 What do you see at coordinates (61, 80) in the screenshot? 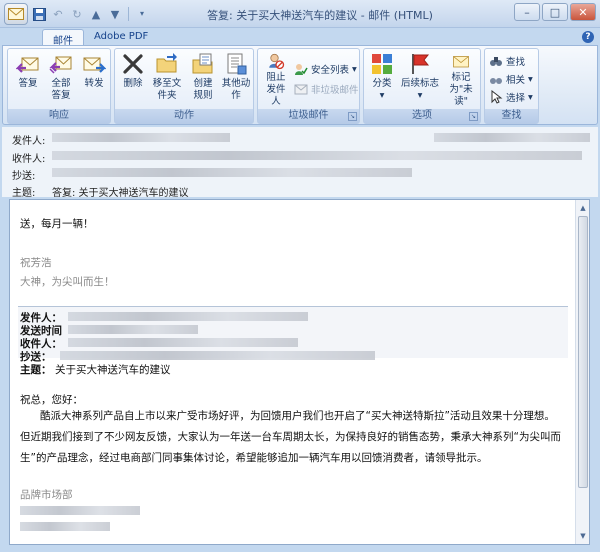
I see `reply-all-button: 全部答复` at bounding box center [61, 80].